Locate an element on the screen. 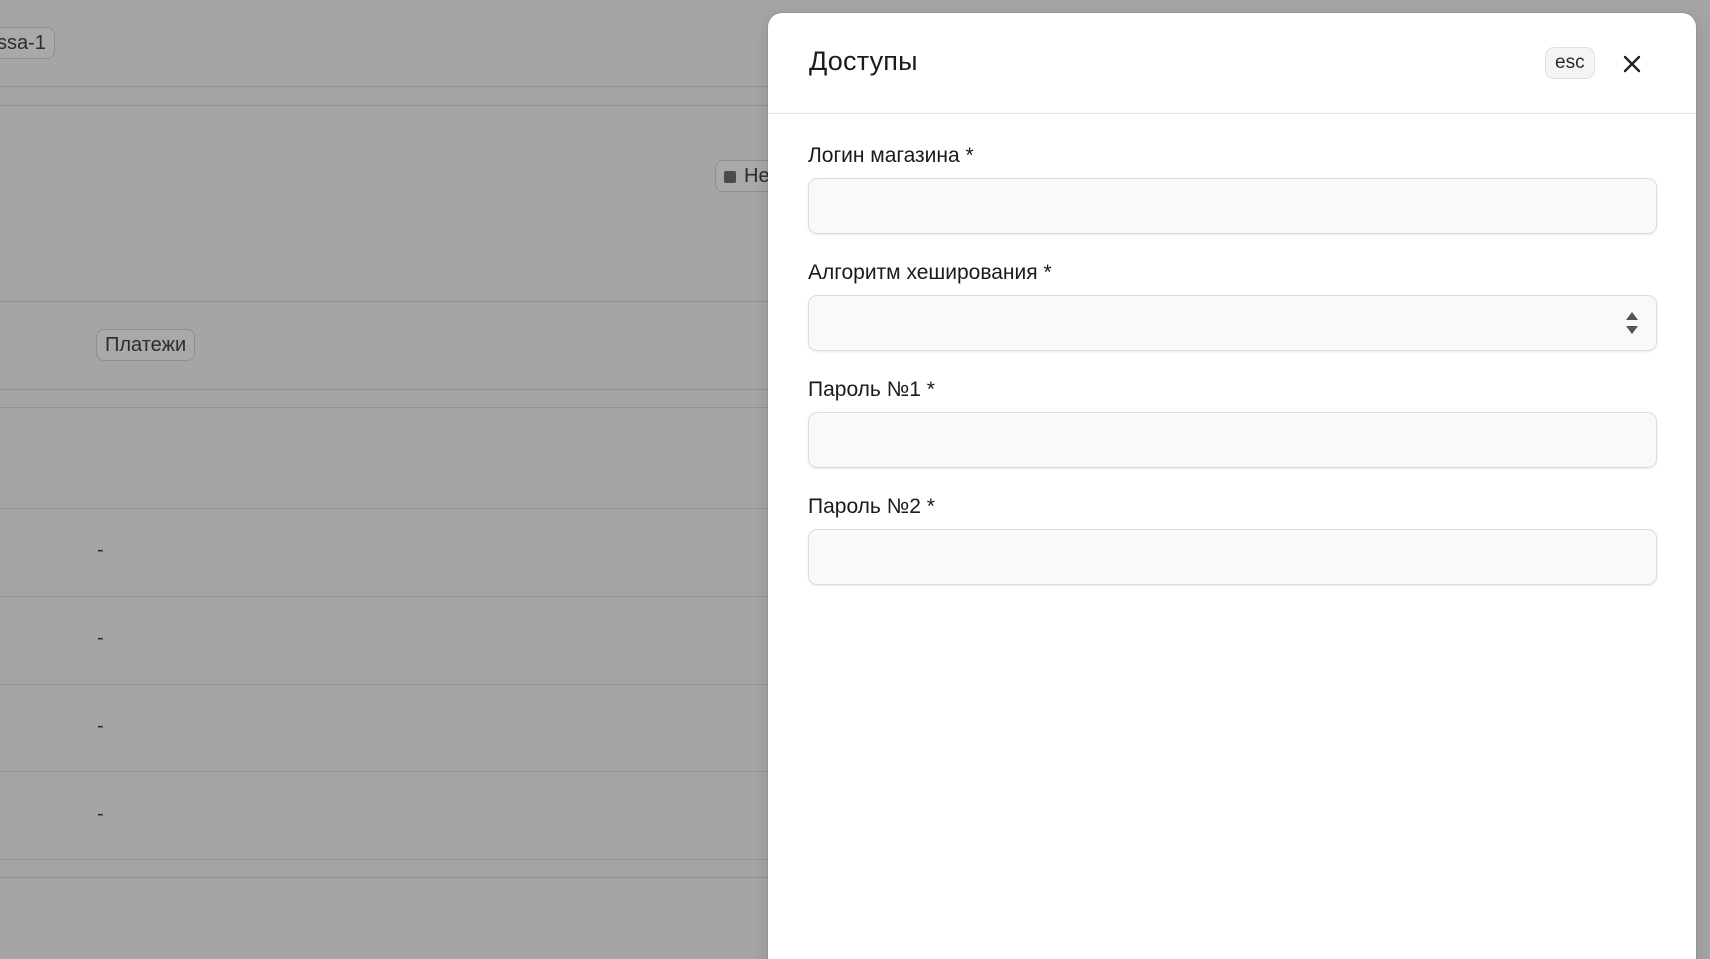 This screenshot has width=1710, height=959. close-icon is located at coordinates (1632, 64).